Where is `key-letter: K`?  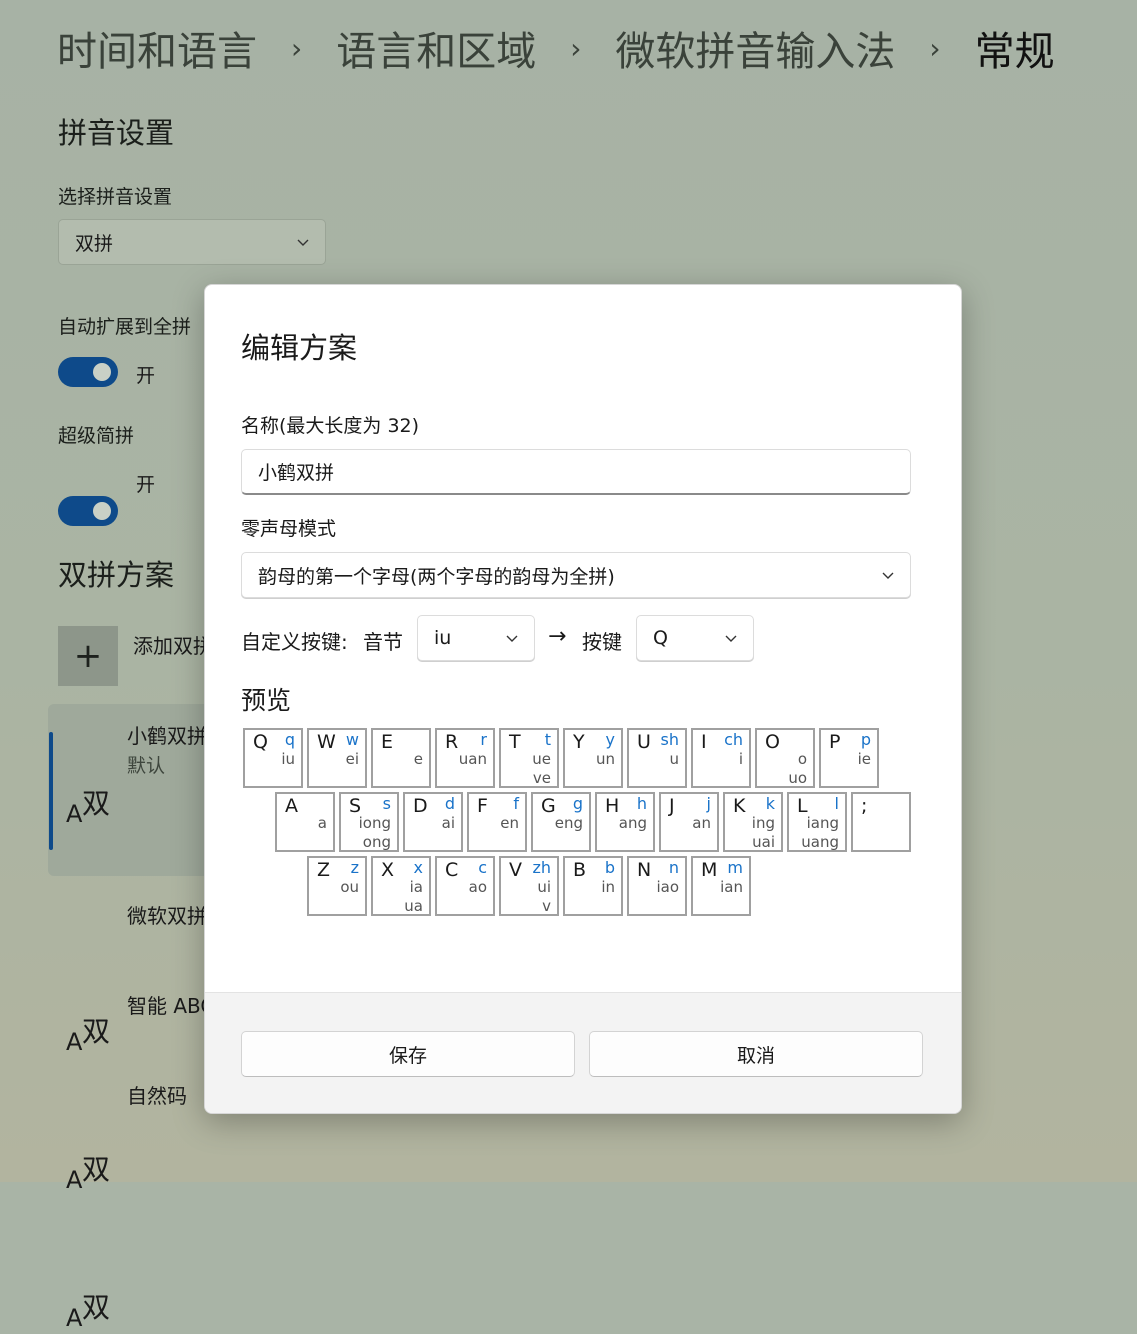
key-letter: K is located at coordinates (739, 806).